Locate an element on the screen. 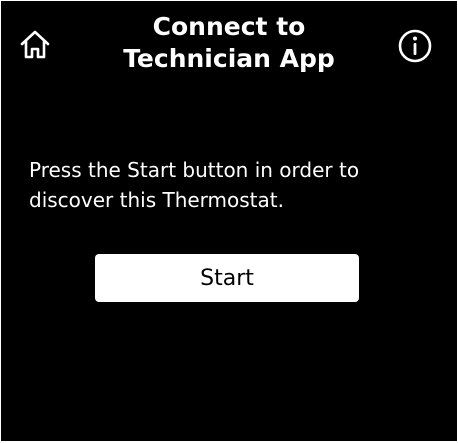 The width and height of the screenshot is (458, 443). instruction-line-2: discover this Thermostat. is located at coordinates (156, 200).